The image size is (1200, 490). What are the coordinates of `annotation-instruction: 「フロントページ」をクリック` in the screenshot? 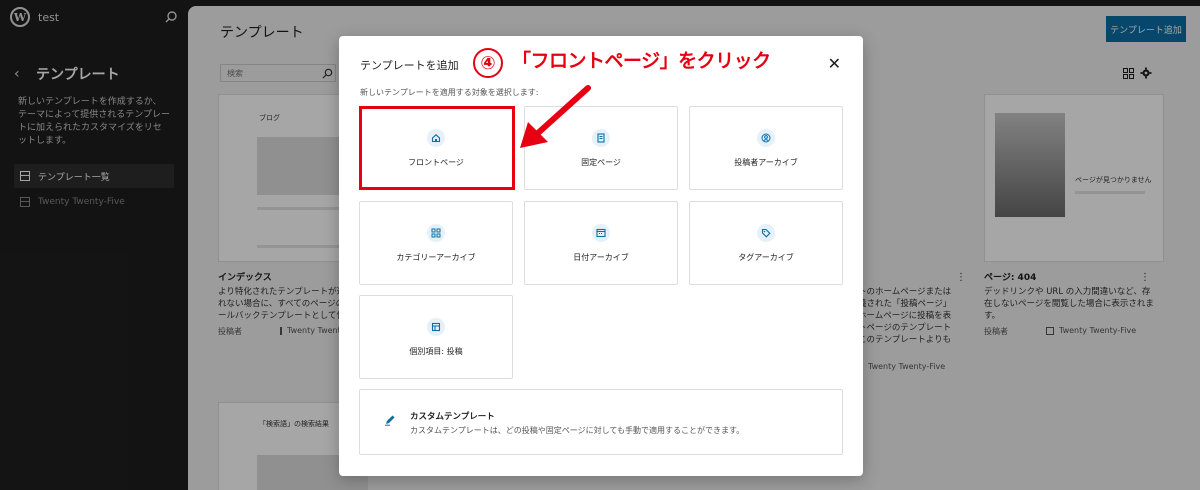 It's located at (641, 61).